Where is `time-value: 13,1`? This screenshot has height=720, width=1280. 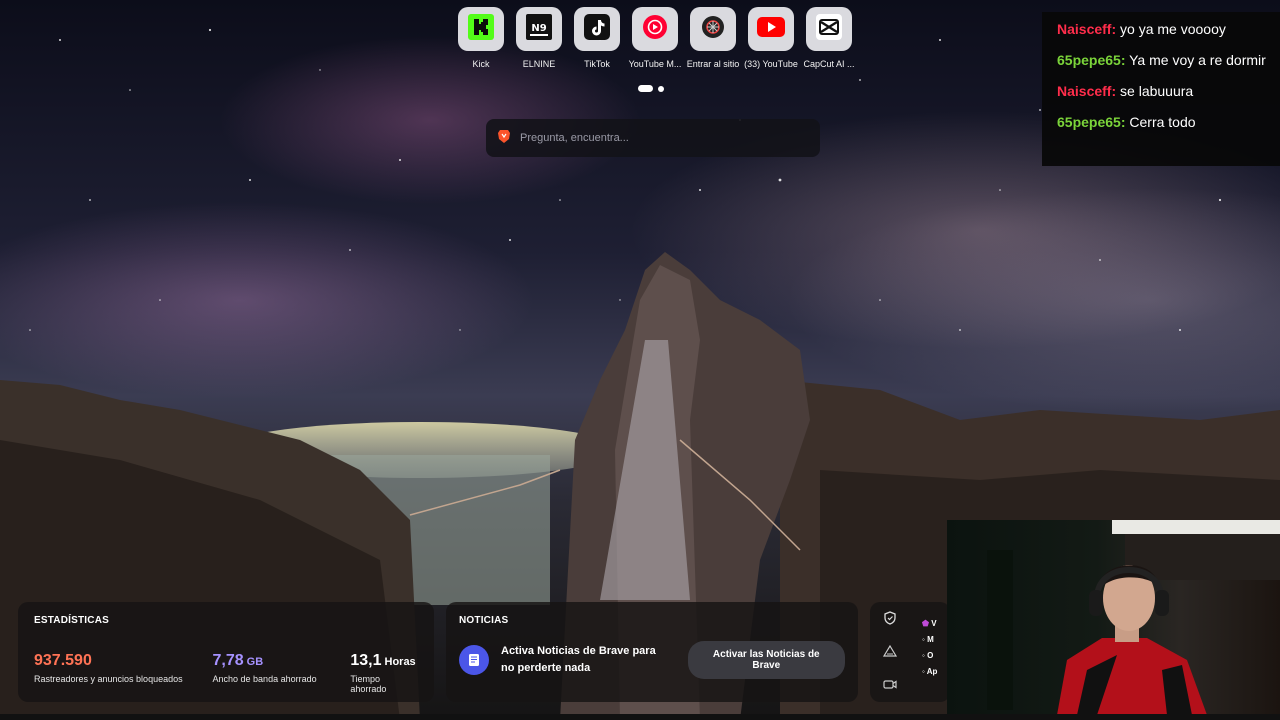 time-value: 13,1 is located at coordinates (366, 660).